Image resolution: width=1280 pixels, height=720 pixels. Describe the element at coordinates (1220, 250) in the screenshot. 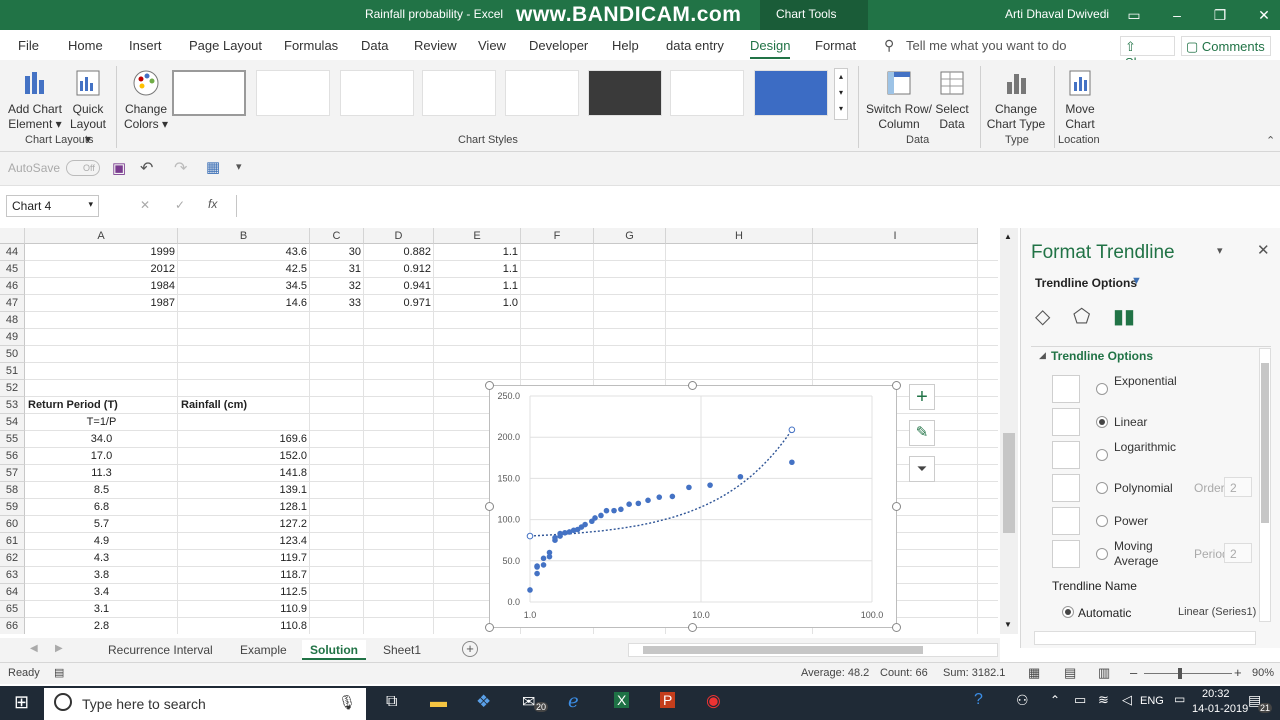

I see `pane-options-icon: ▾` at that location.